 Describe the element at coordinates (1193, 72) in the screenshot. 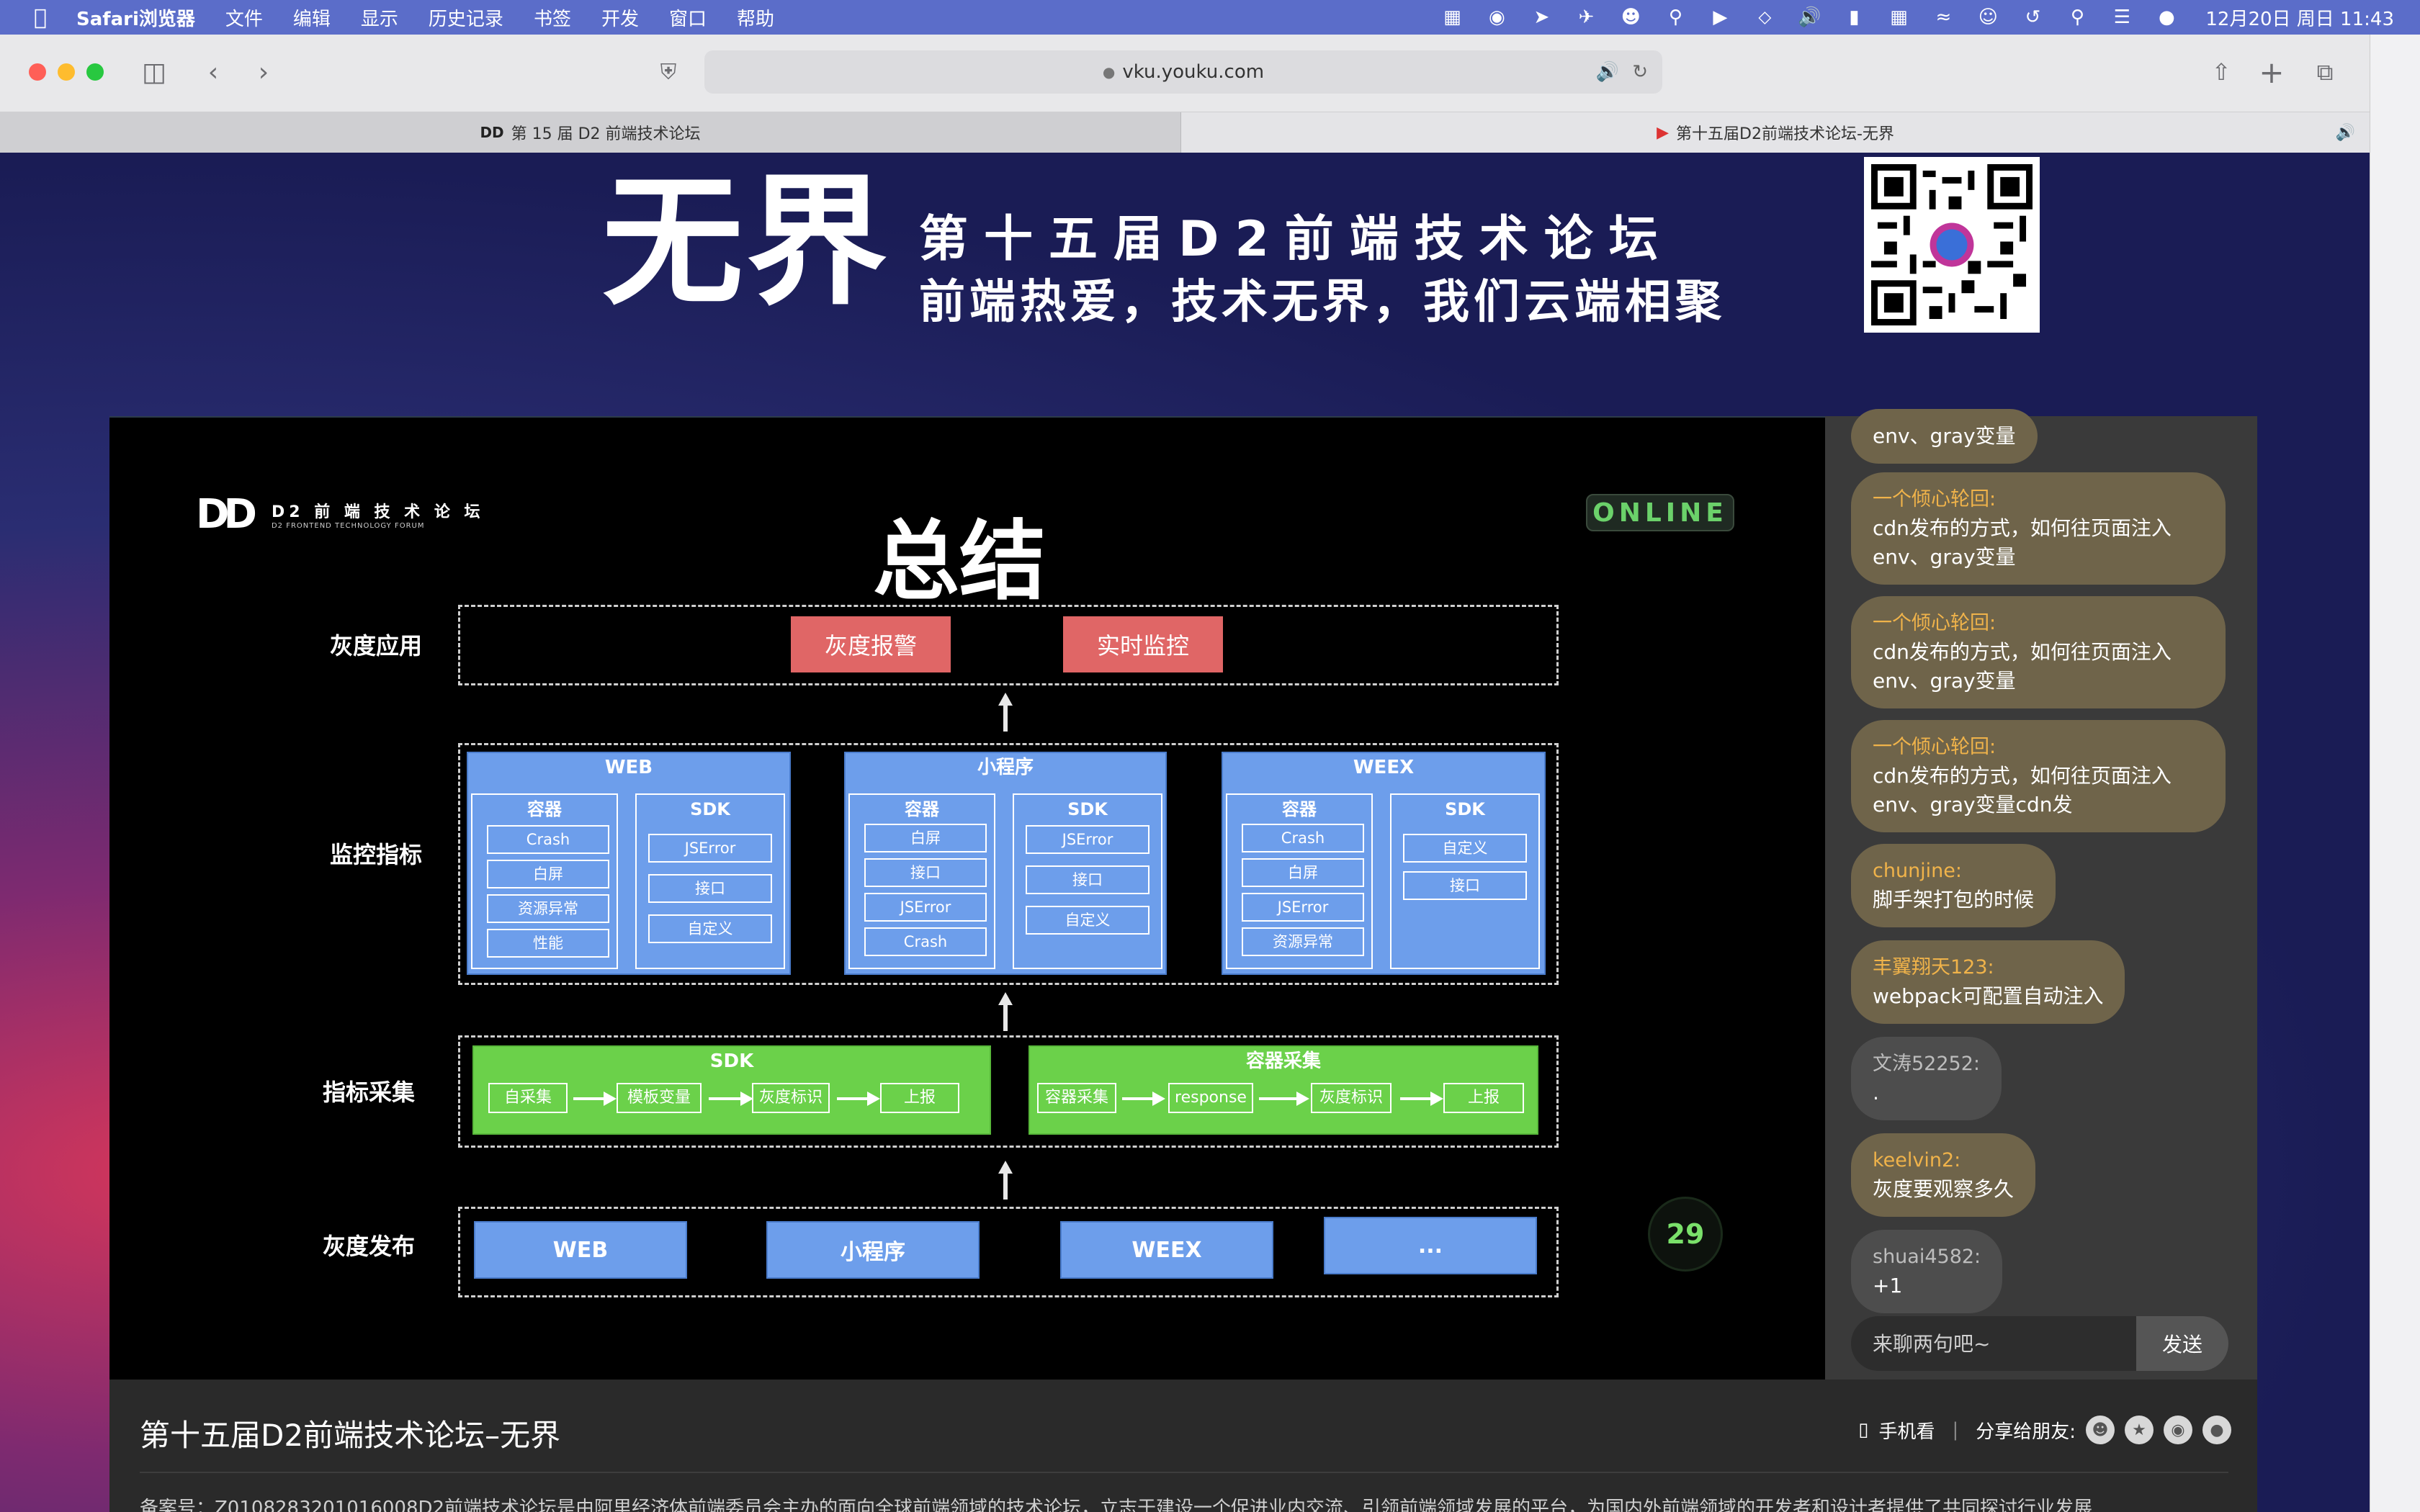

I see `url-text: vku.youku.com` at that location.